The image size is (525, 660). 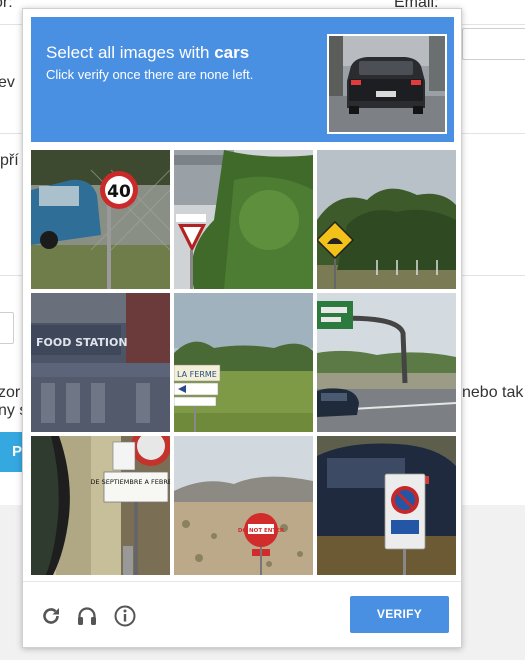 I want to click on tile-7-sign-text: DE SEPTIEMBRE A FEBRERO, so click(x=130, y=482).